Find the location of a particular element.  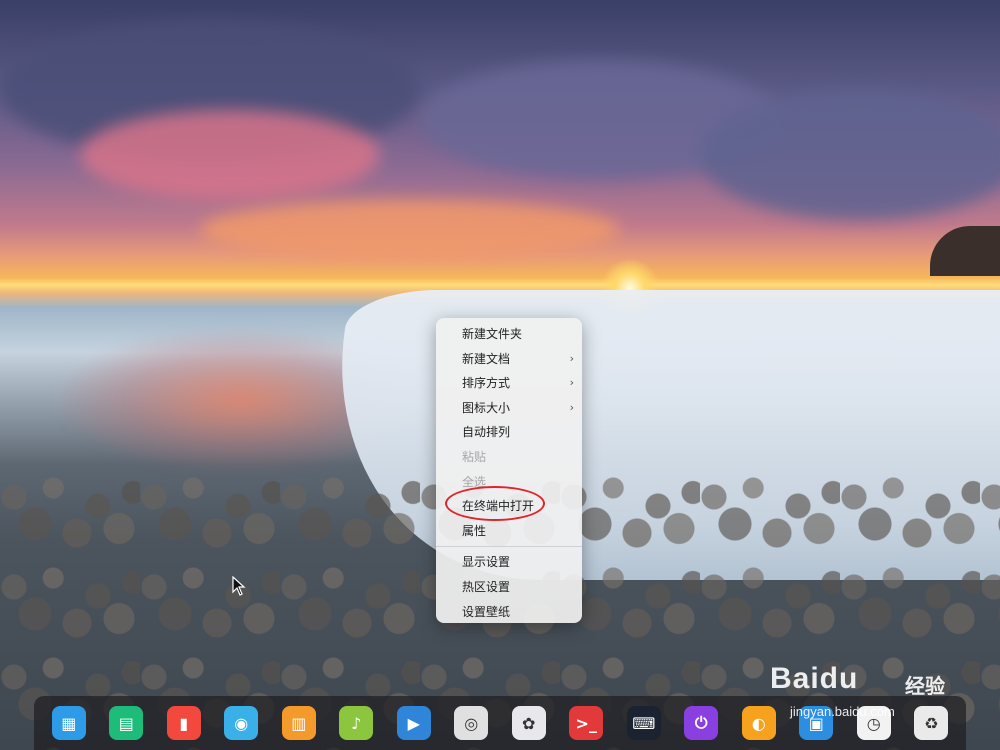

video-app-icon: ▮ is located at coordinates (183, 723).